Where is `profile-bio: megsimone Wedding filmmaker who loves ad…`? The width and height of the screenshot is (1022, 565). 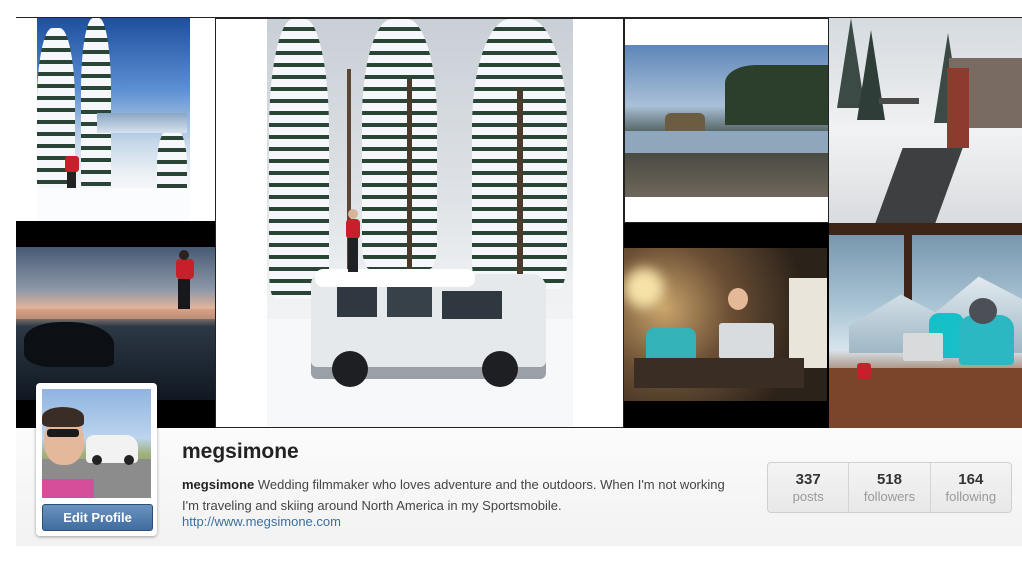 profile-bio: megsimone Wedding filmmaker who loves ad… is located at coordinates (462, 495).